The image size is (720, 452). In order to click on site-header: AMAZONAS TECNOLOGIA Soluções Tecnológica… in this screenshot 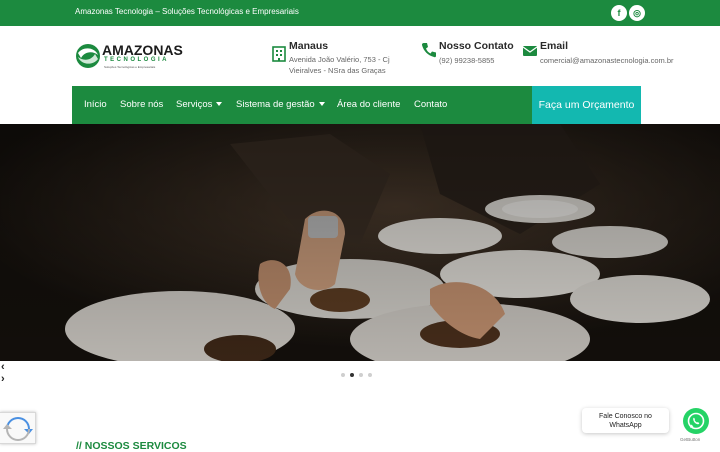, I will do `click(360, 56)`.